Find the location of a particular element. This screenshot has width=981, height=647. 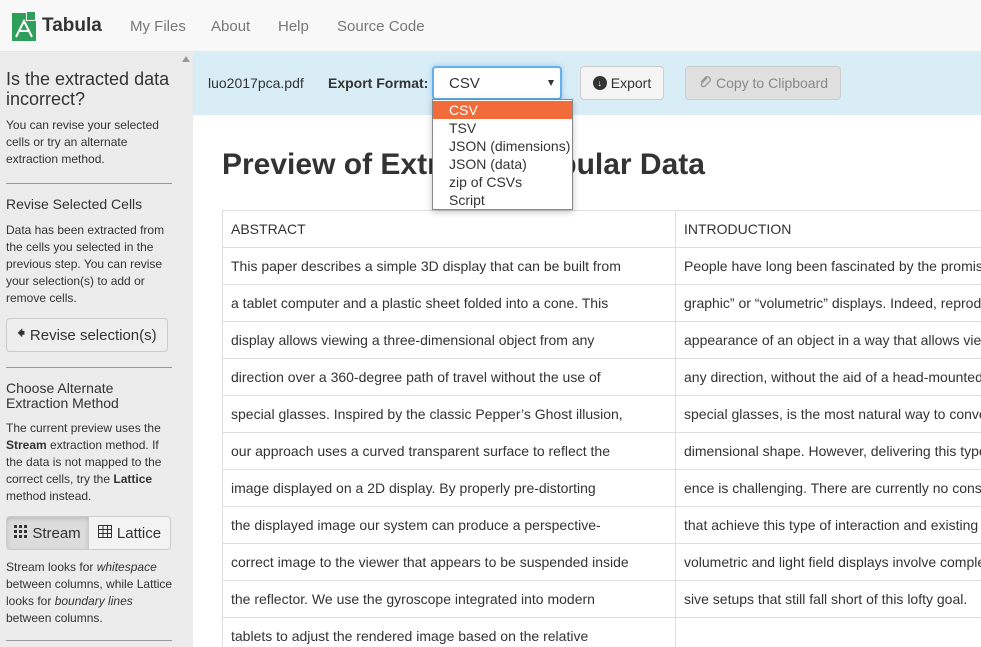

desc-1: Stream looks for is located at coordinates (51, 567).